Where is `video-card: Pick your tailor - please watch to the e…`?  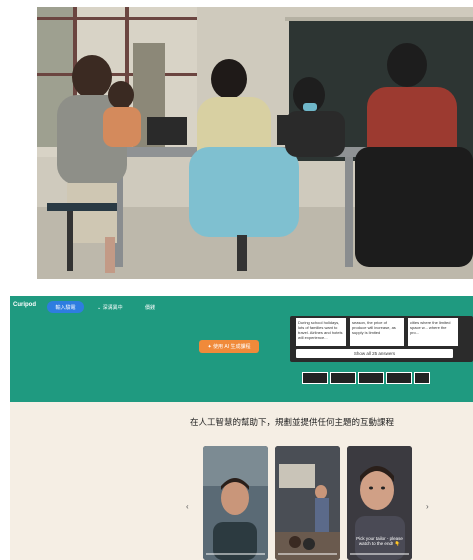
video-card: Pick your tailor - please watch to the e… is located at coordinates (379, 503).